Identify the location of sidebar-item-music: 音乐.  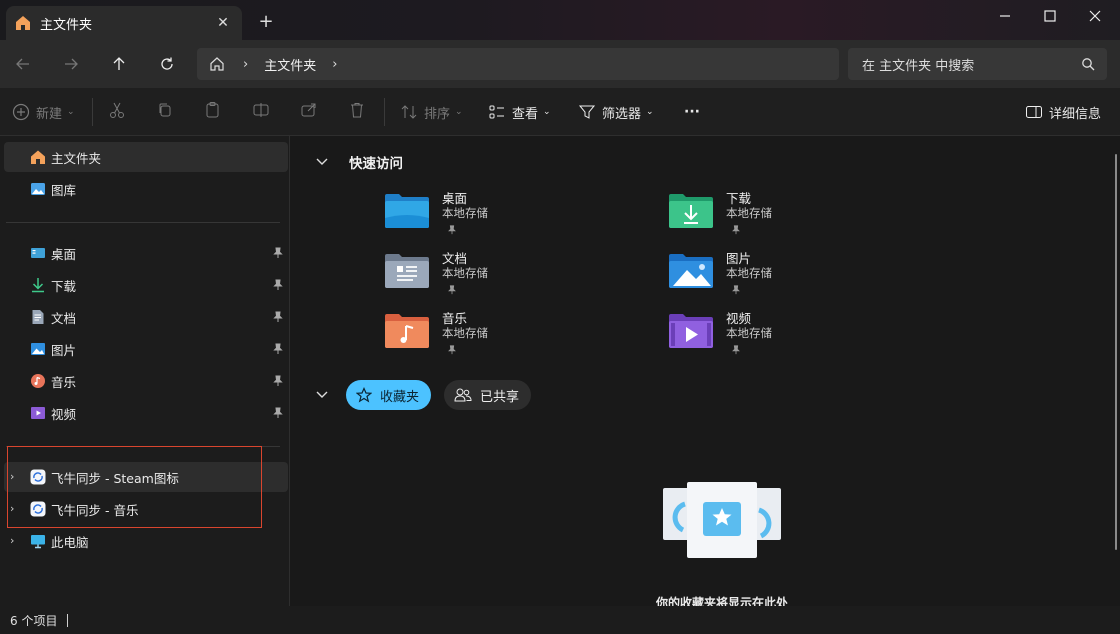
(146, 381).